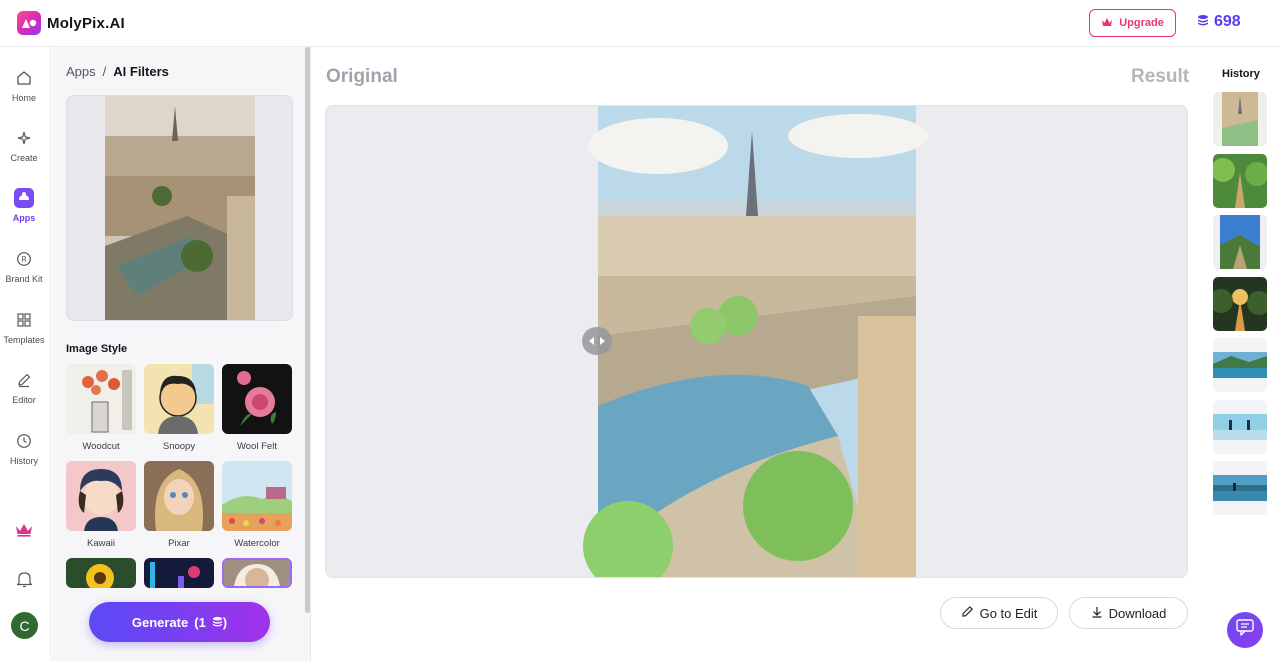  What do you see at coordinates (29, 23) in the screenshot?
I see `logo-icon` at bounding box center [29, 23].